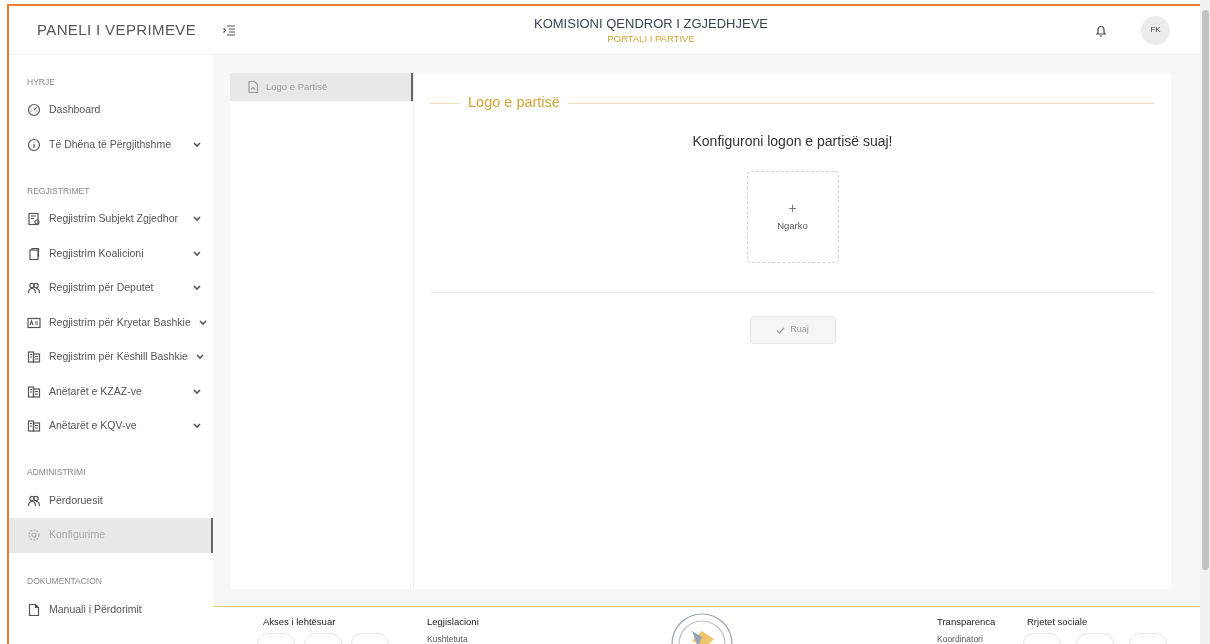 This screenshot has height=644, width=1210. Describe the element at coordinates (111, 110) in the screenshot. I see `sidebar-item: Dashboard` at that location.